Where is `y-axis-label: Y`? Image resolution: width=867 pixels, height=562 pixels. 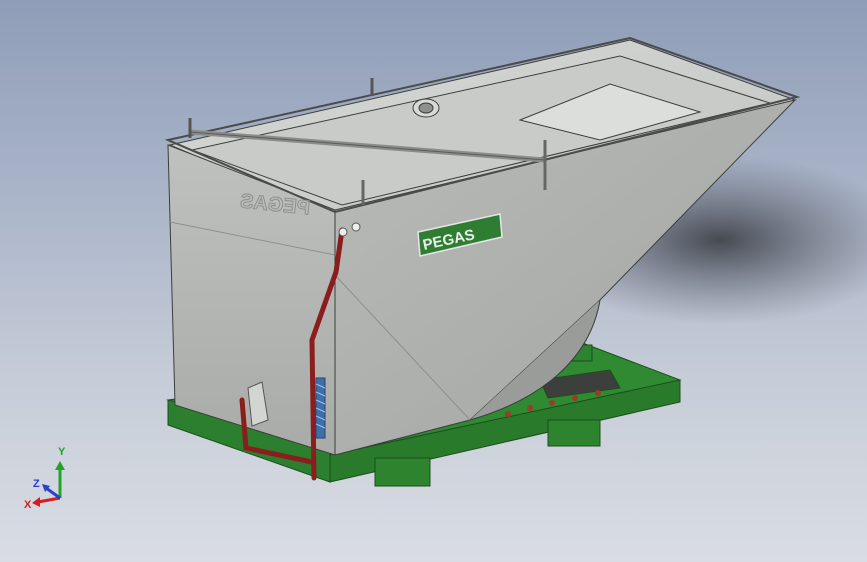
y-axis-label: Y is located at coordinates (62, 452).